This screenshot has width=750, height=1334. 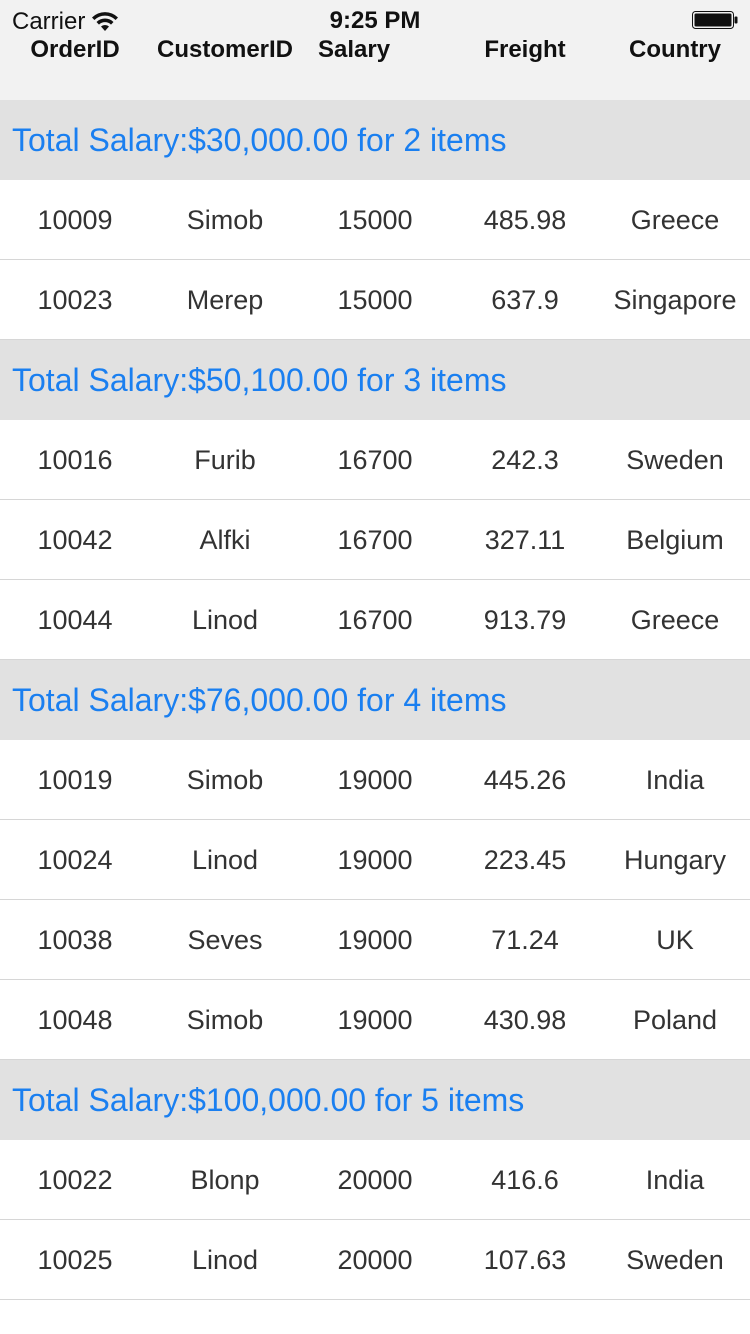 What do you see at coordinates (354, 50) in the screenshot?
I see `column-header-salary: Salary` at bounding box center [354, 50].